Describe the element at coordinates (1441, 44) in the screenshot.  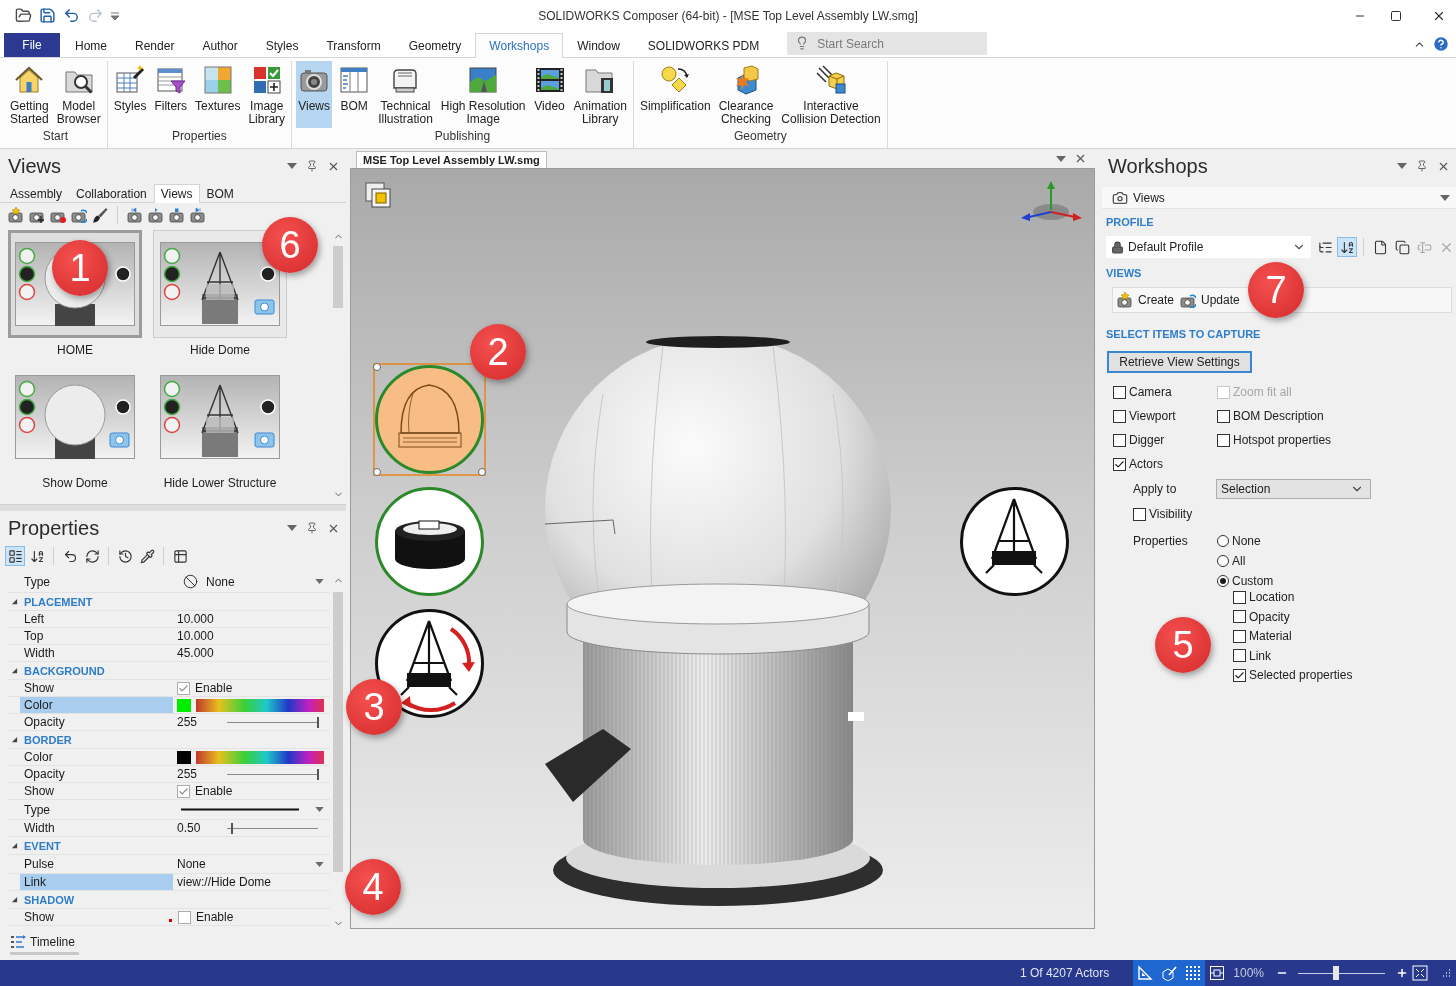
I see `help-icon` at that location.